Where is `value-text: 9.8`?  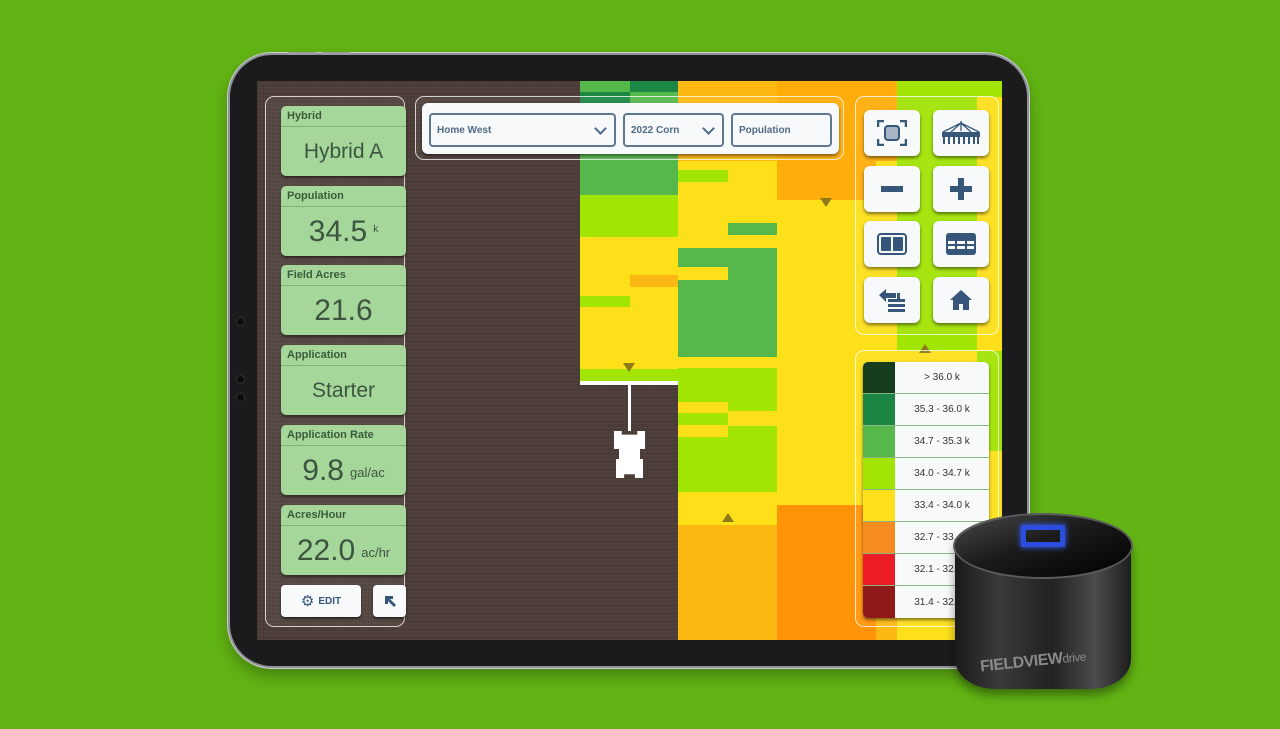 value-text: 9.8 is located at coordinates (323, 470).